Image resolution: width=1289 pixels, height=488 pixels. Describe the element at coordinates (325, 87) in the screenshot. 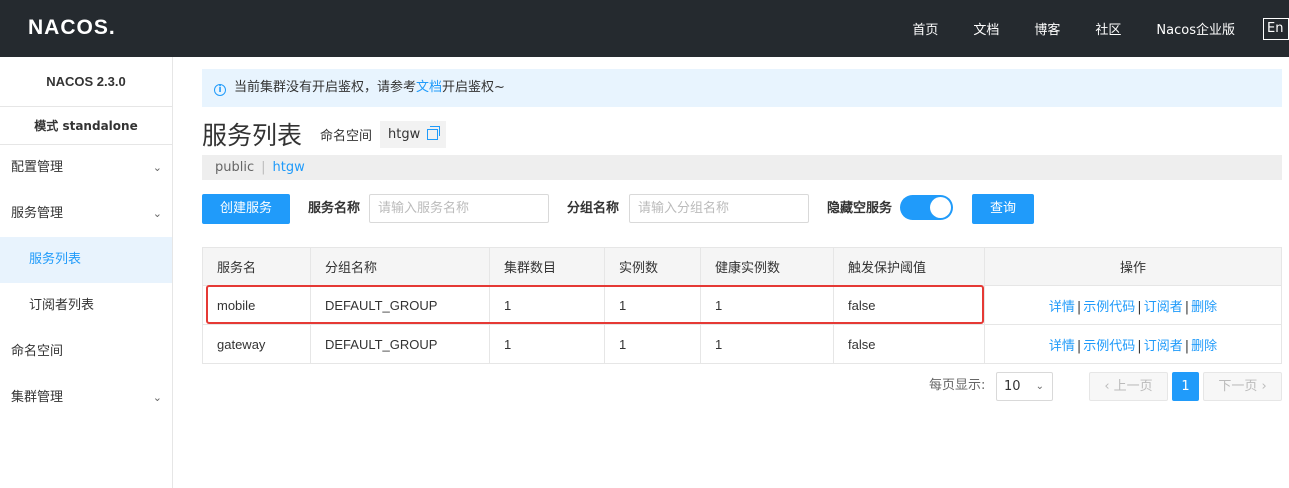

I see `notice-text: 当前集群没有开启鉴权，请参考` at that location.